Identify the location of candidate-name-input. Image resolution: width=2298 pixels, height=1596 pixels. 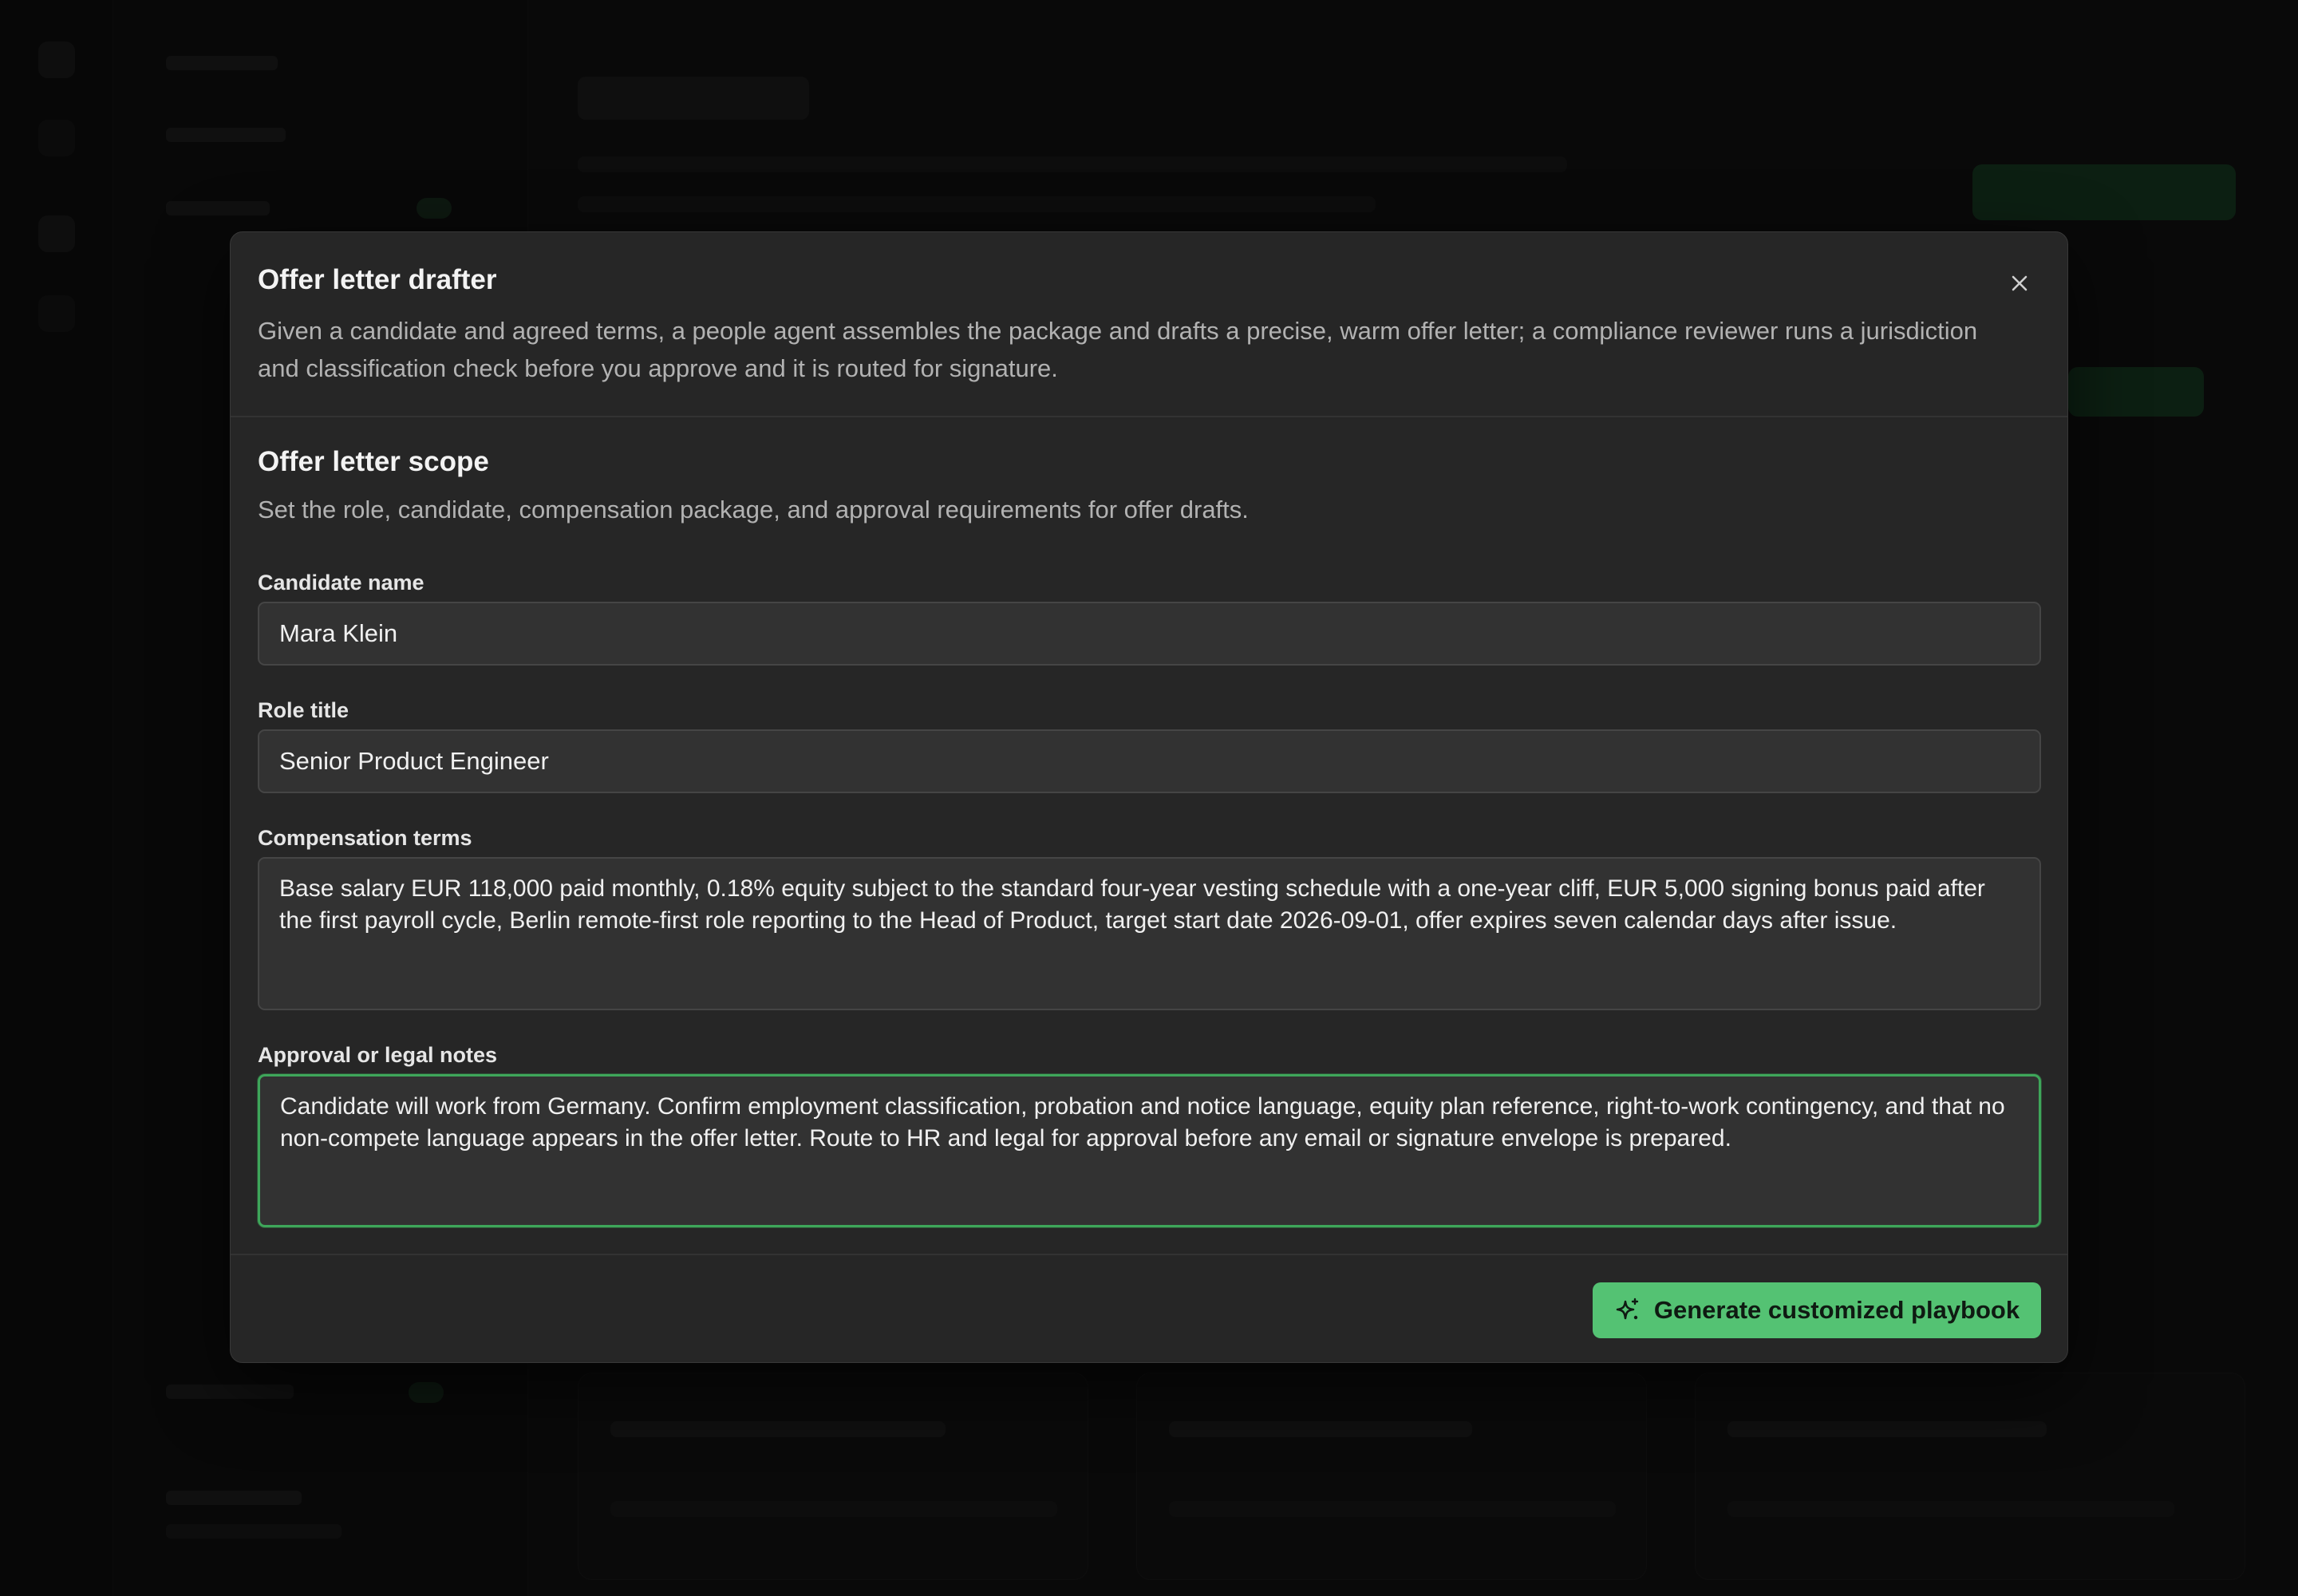
(1150, 634).